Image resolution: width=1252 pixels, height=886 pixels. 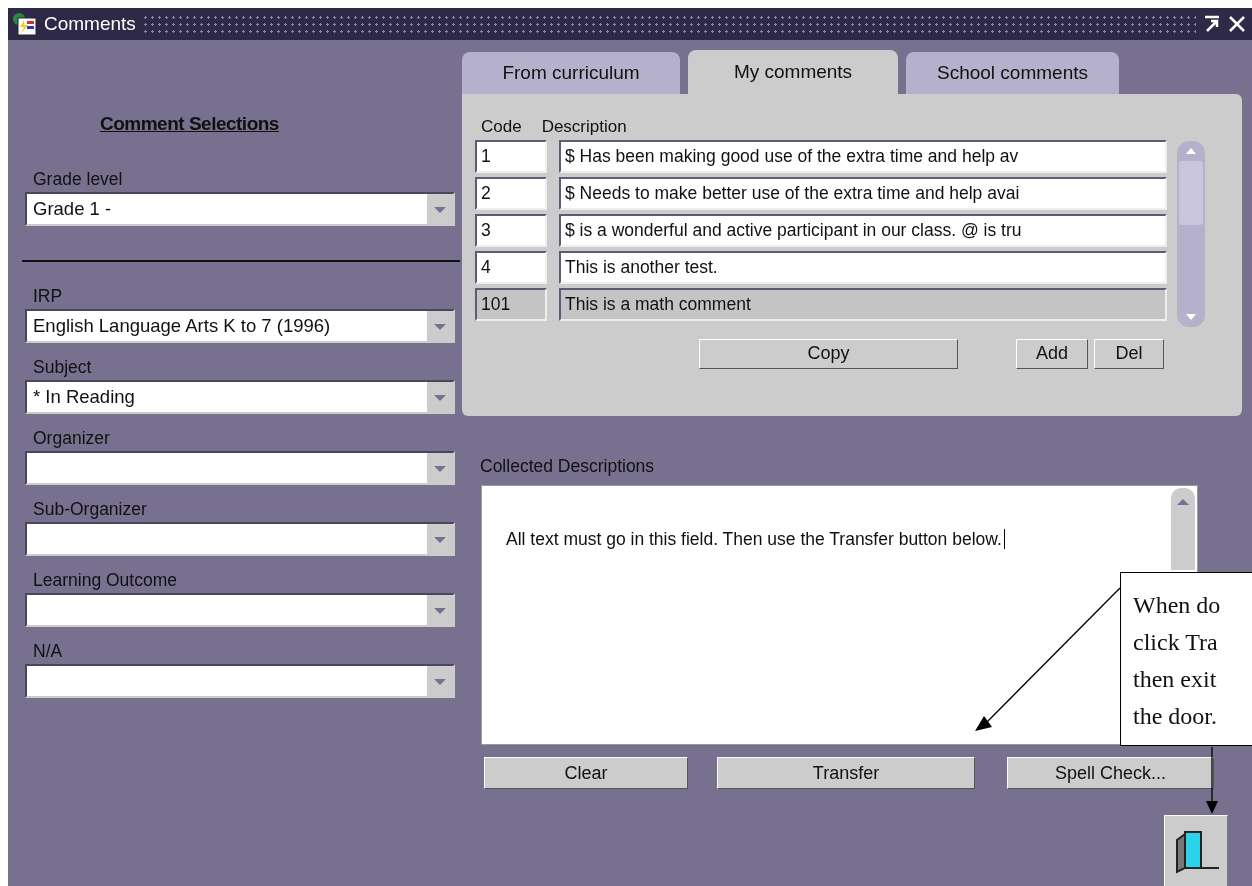 What do you see at coordinates (1237, 24) in the screenshot?
I see `close-icon` at bounding box center [1237, 24].